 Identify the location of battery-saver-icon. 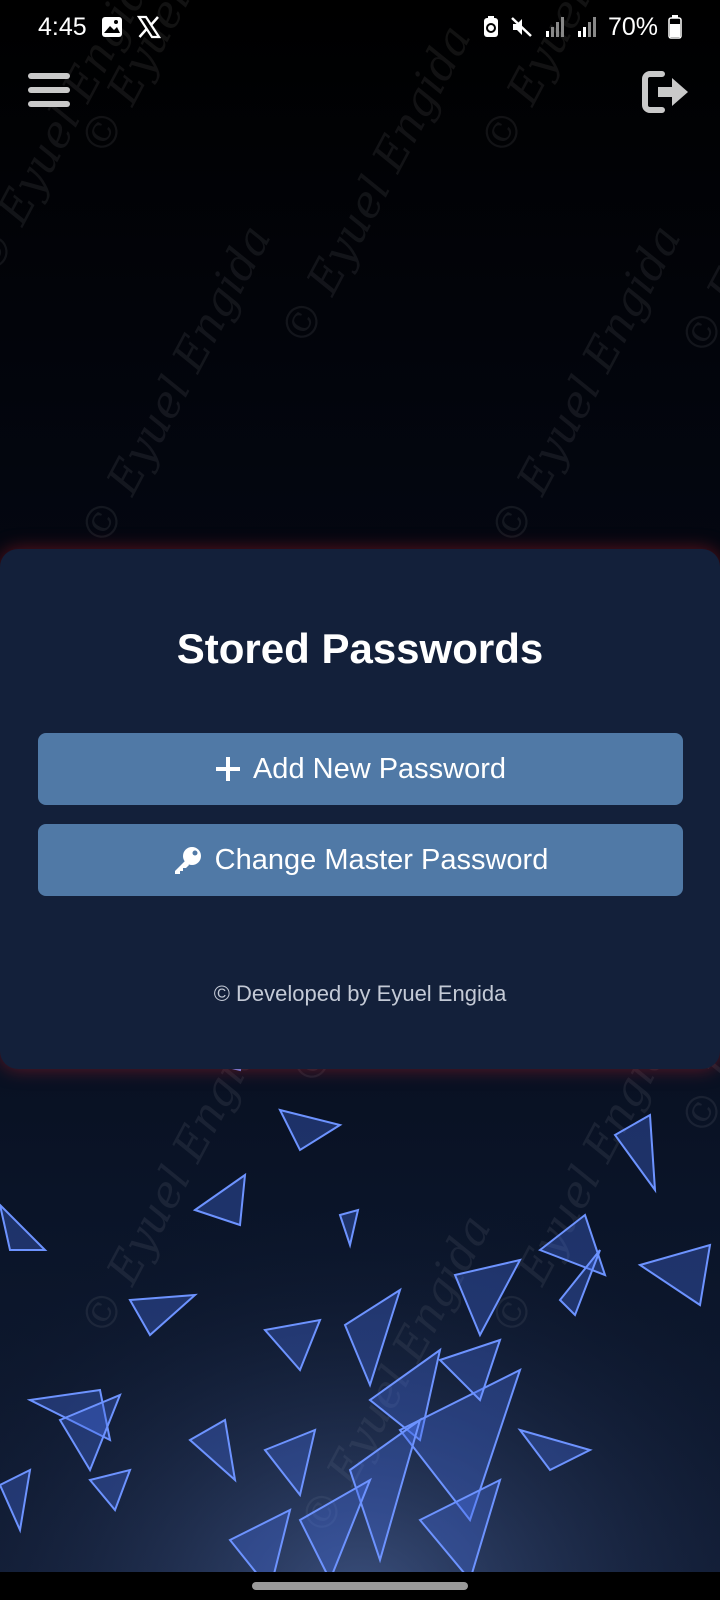
(491, 27).